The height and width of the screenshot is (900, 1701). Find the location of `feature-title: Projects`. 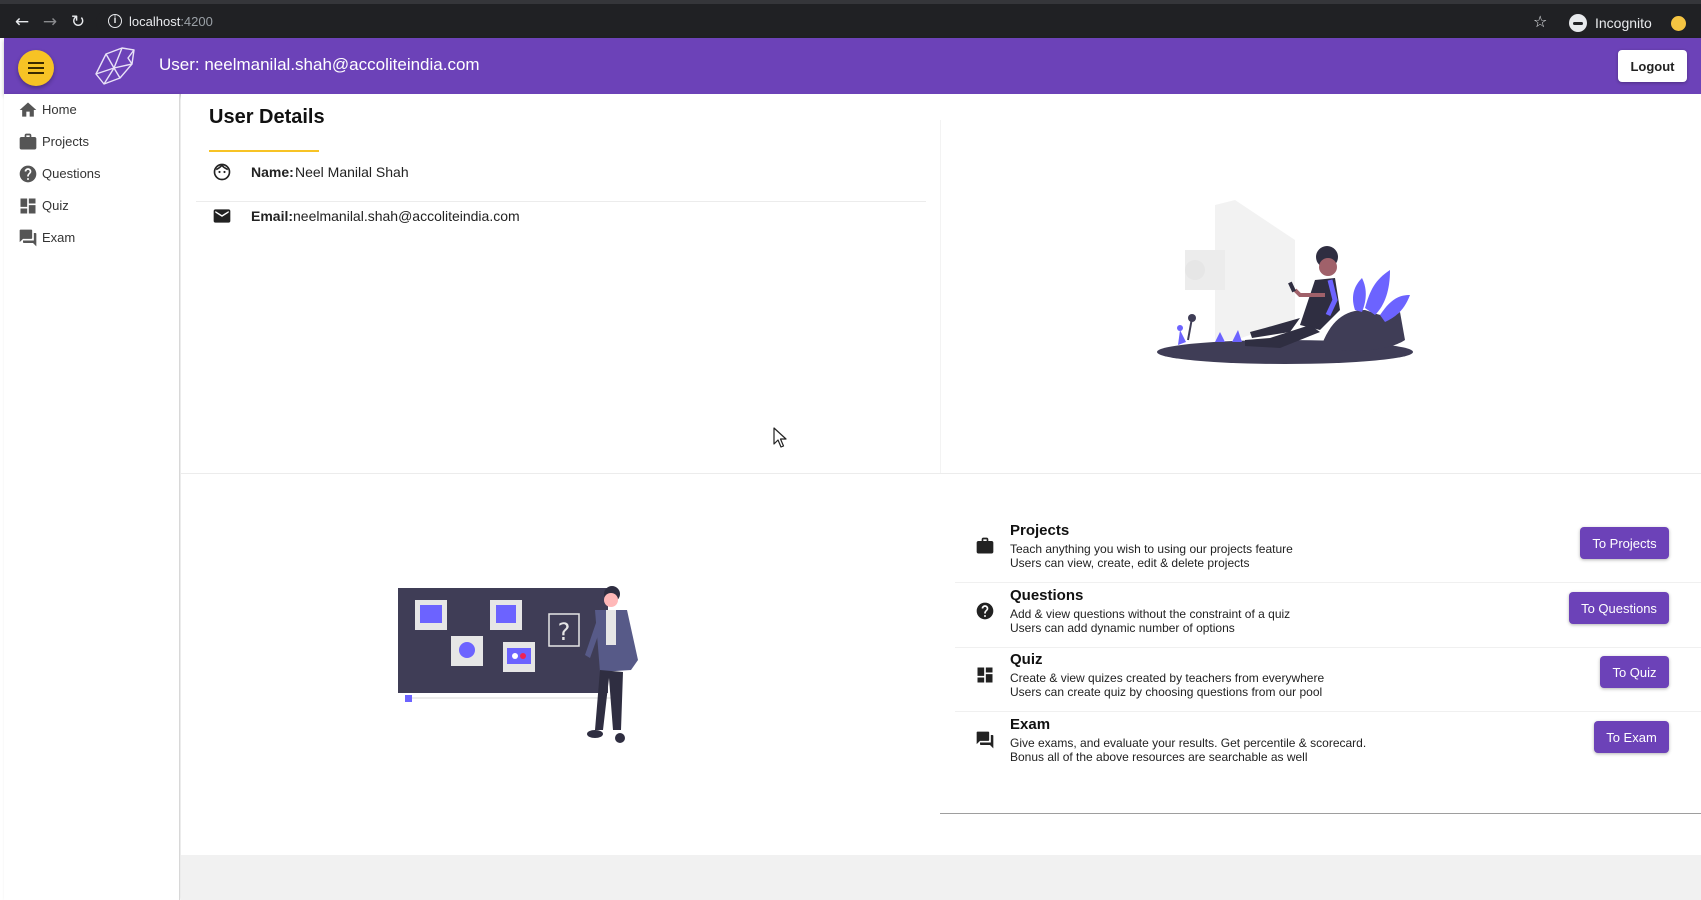

feature-title: Projects is located at coordinates (1040, 530).